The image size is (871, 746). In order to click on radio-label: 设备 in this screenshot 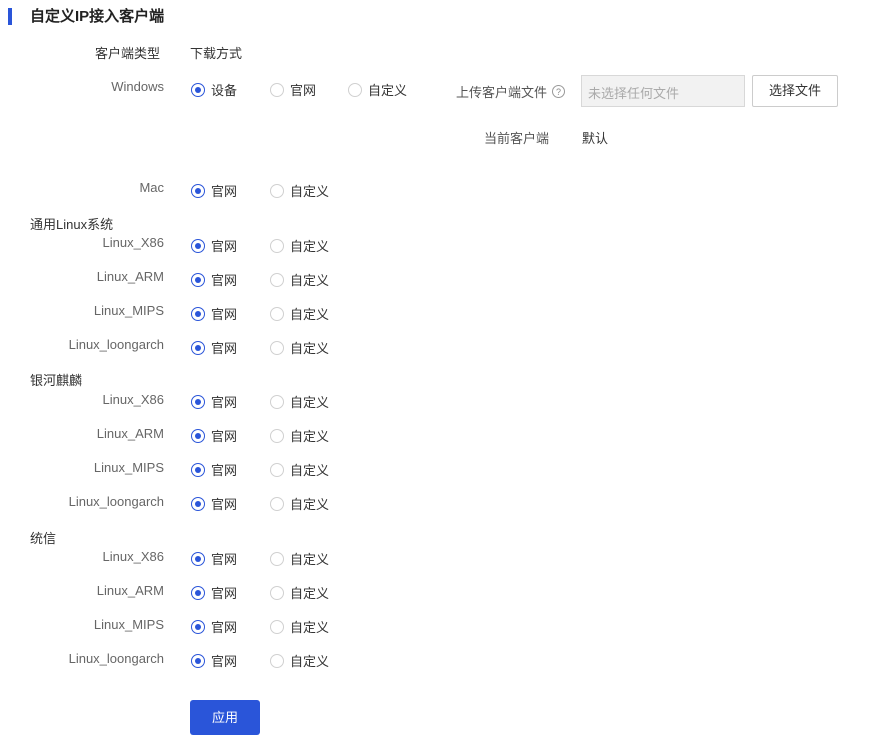, I will do `click(224, 90)`.